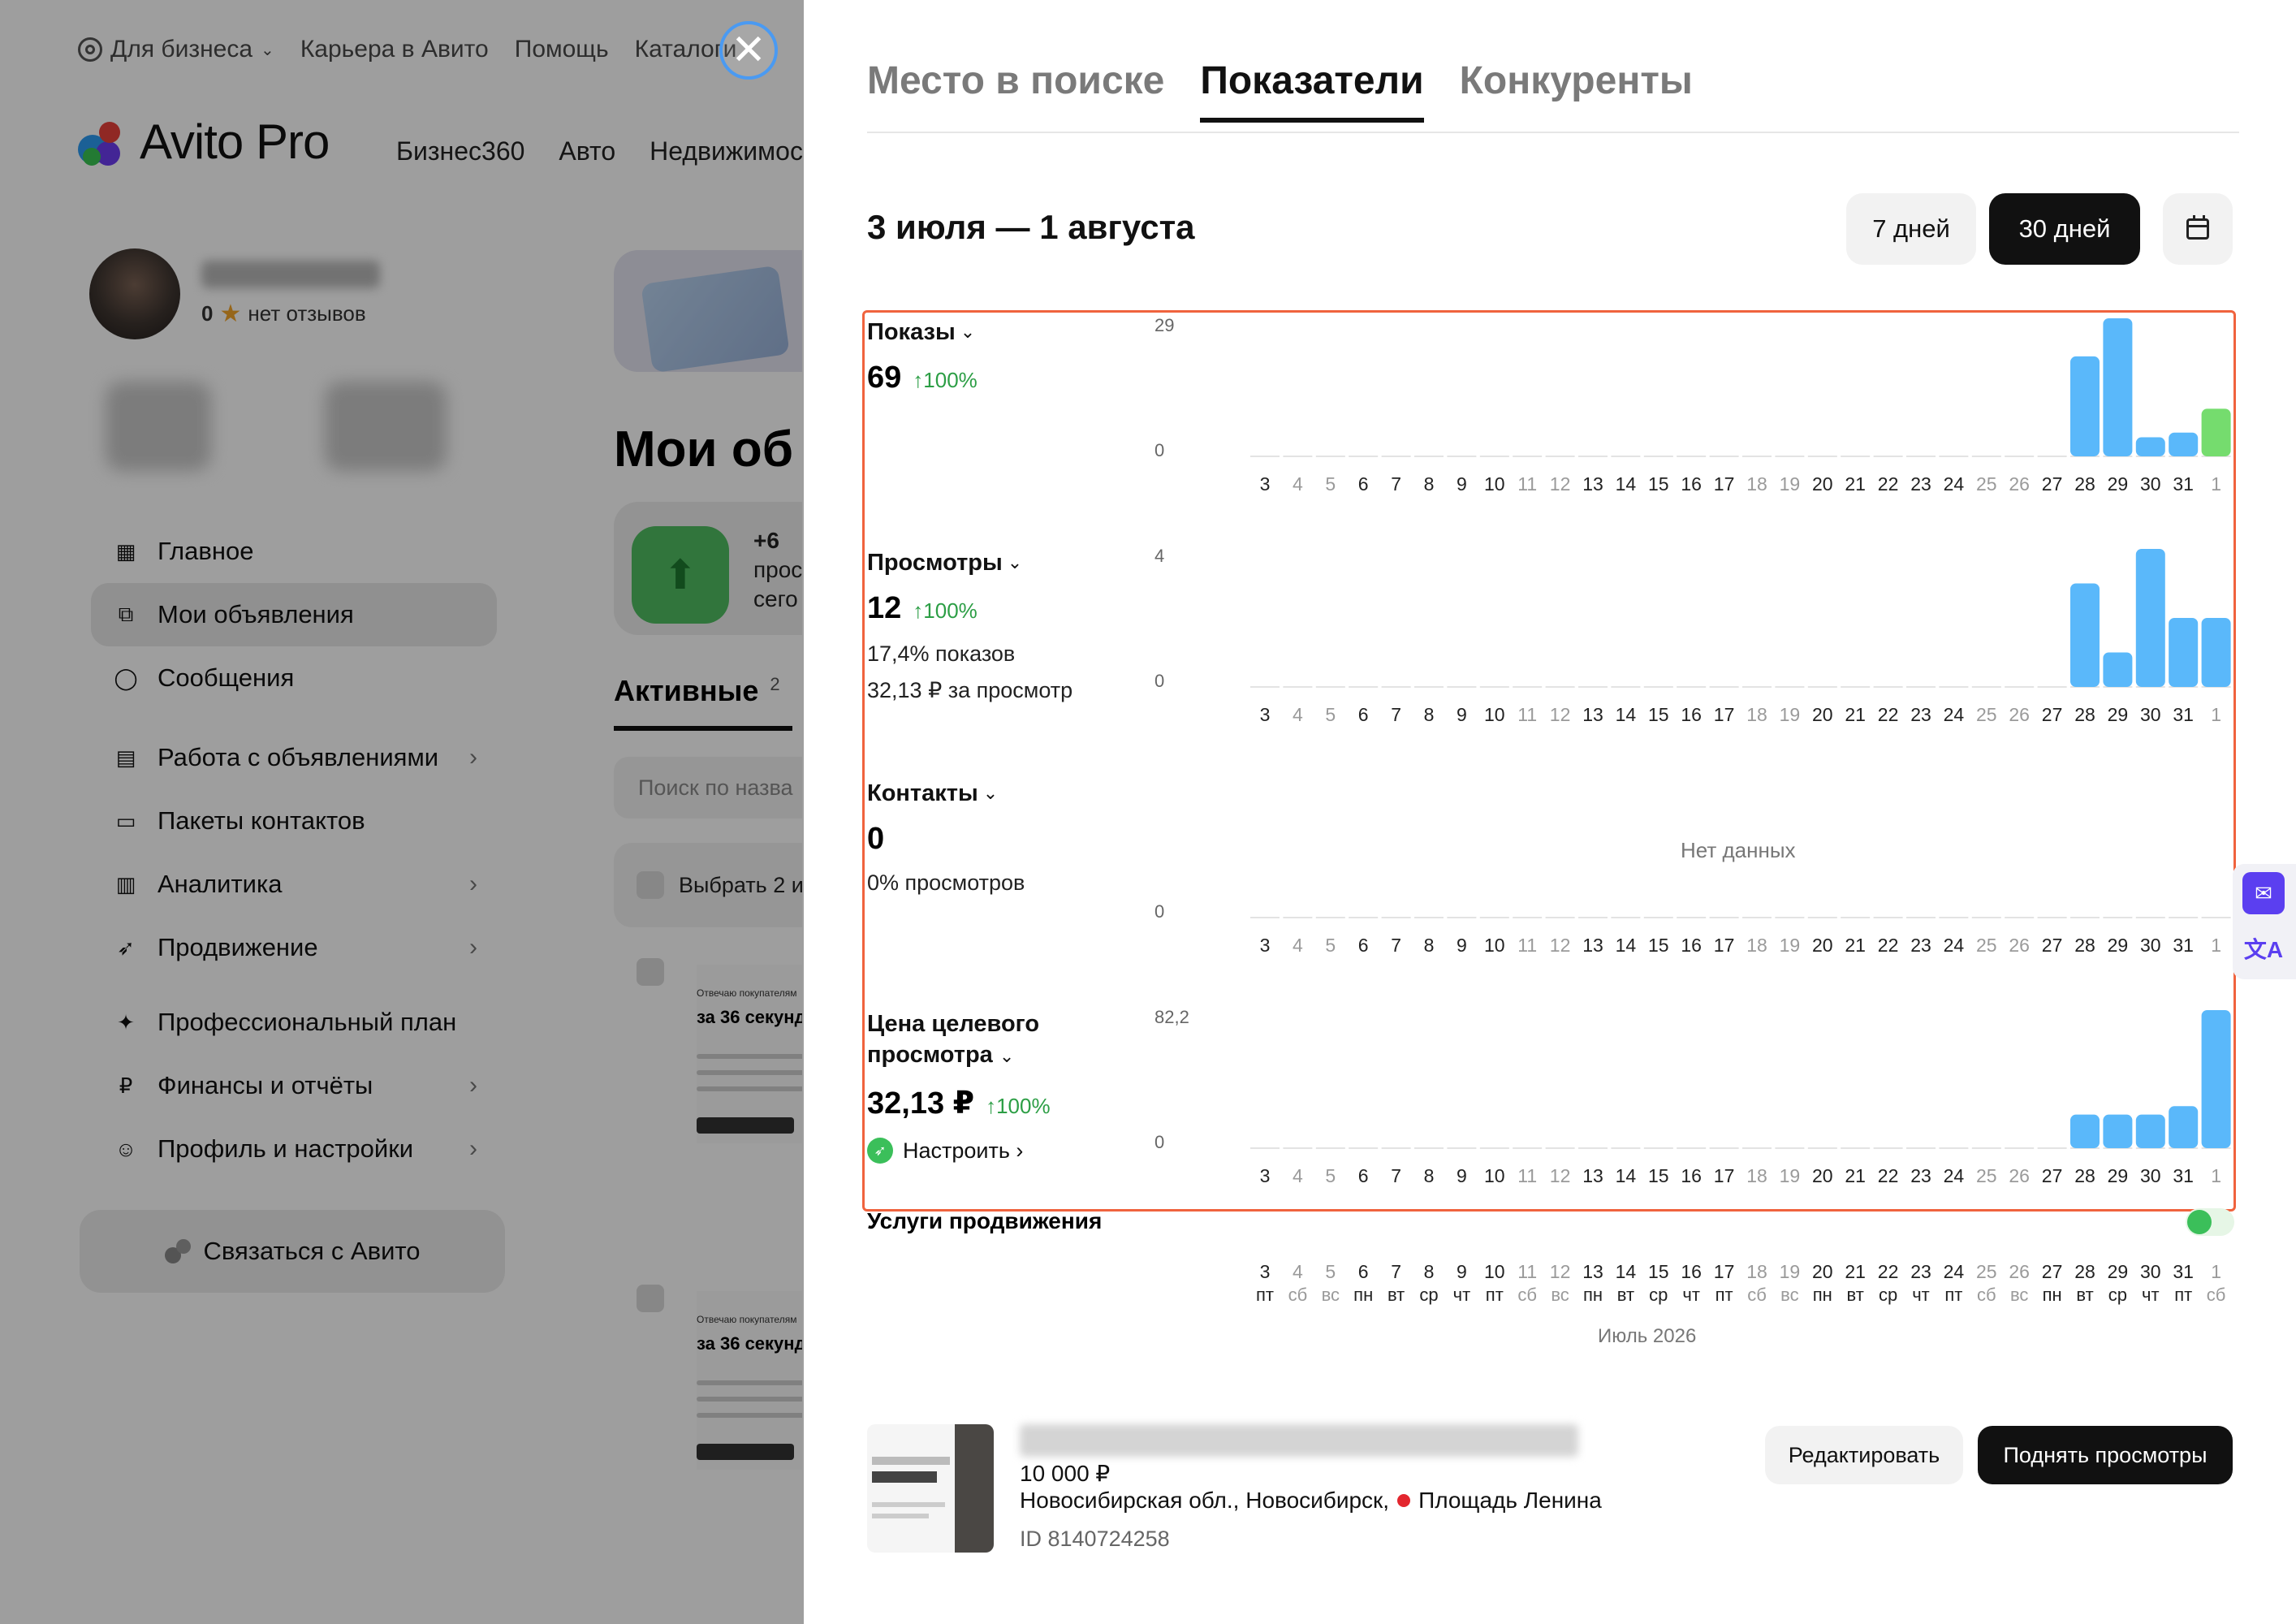 The height and width of the screenshot is (1624, 2296). I want to click on ad-thumbnail, so click(930, 1489).